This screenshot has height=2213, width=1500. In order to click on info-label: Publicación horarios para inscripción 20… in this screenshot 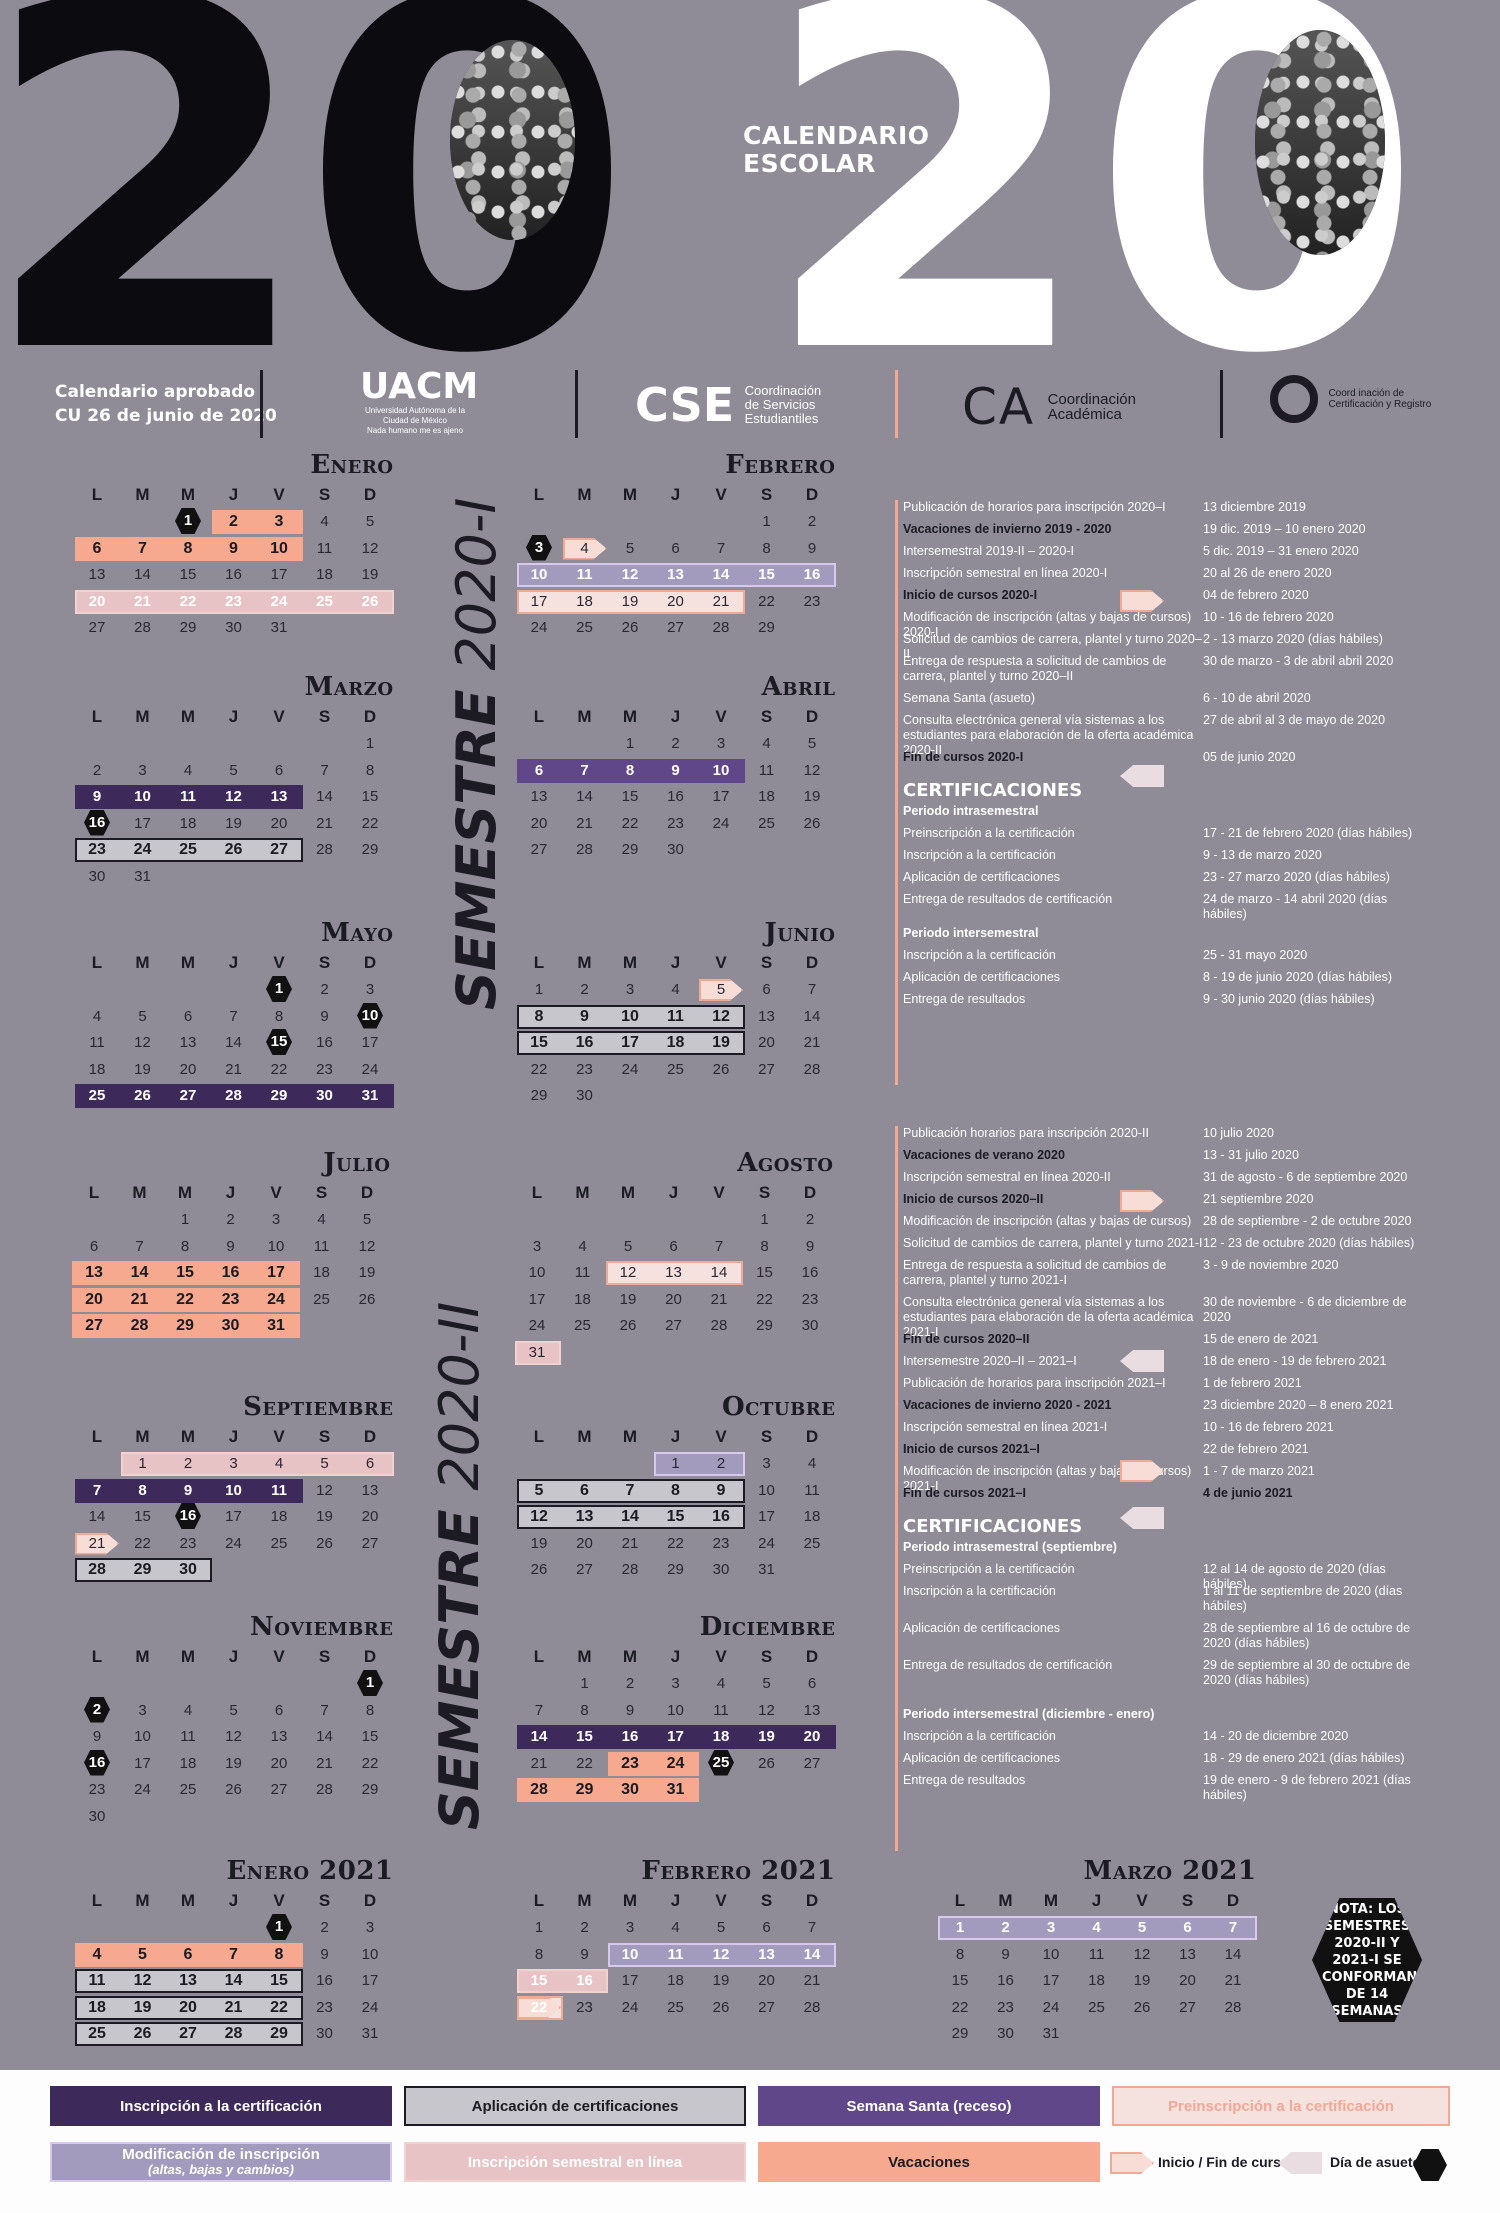, I will do `click(1026, 1133)`.